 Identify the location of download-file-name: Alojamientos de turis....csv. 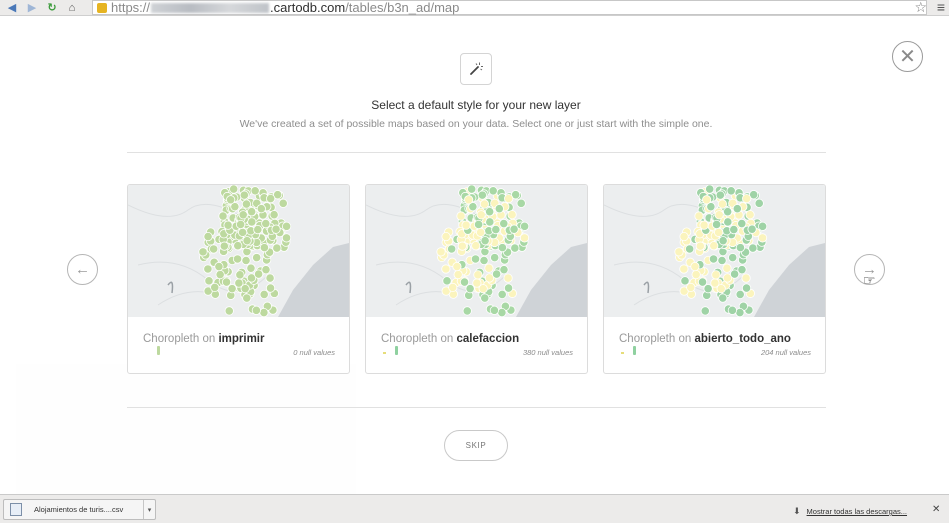
(79, 509).